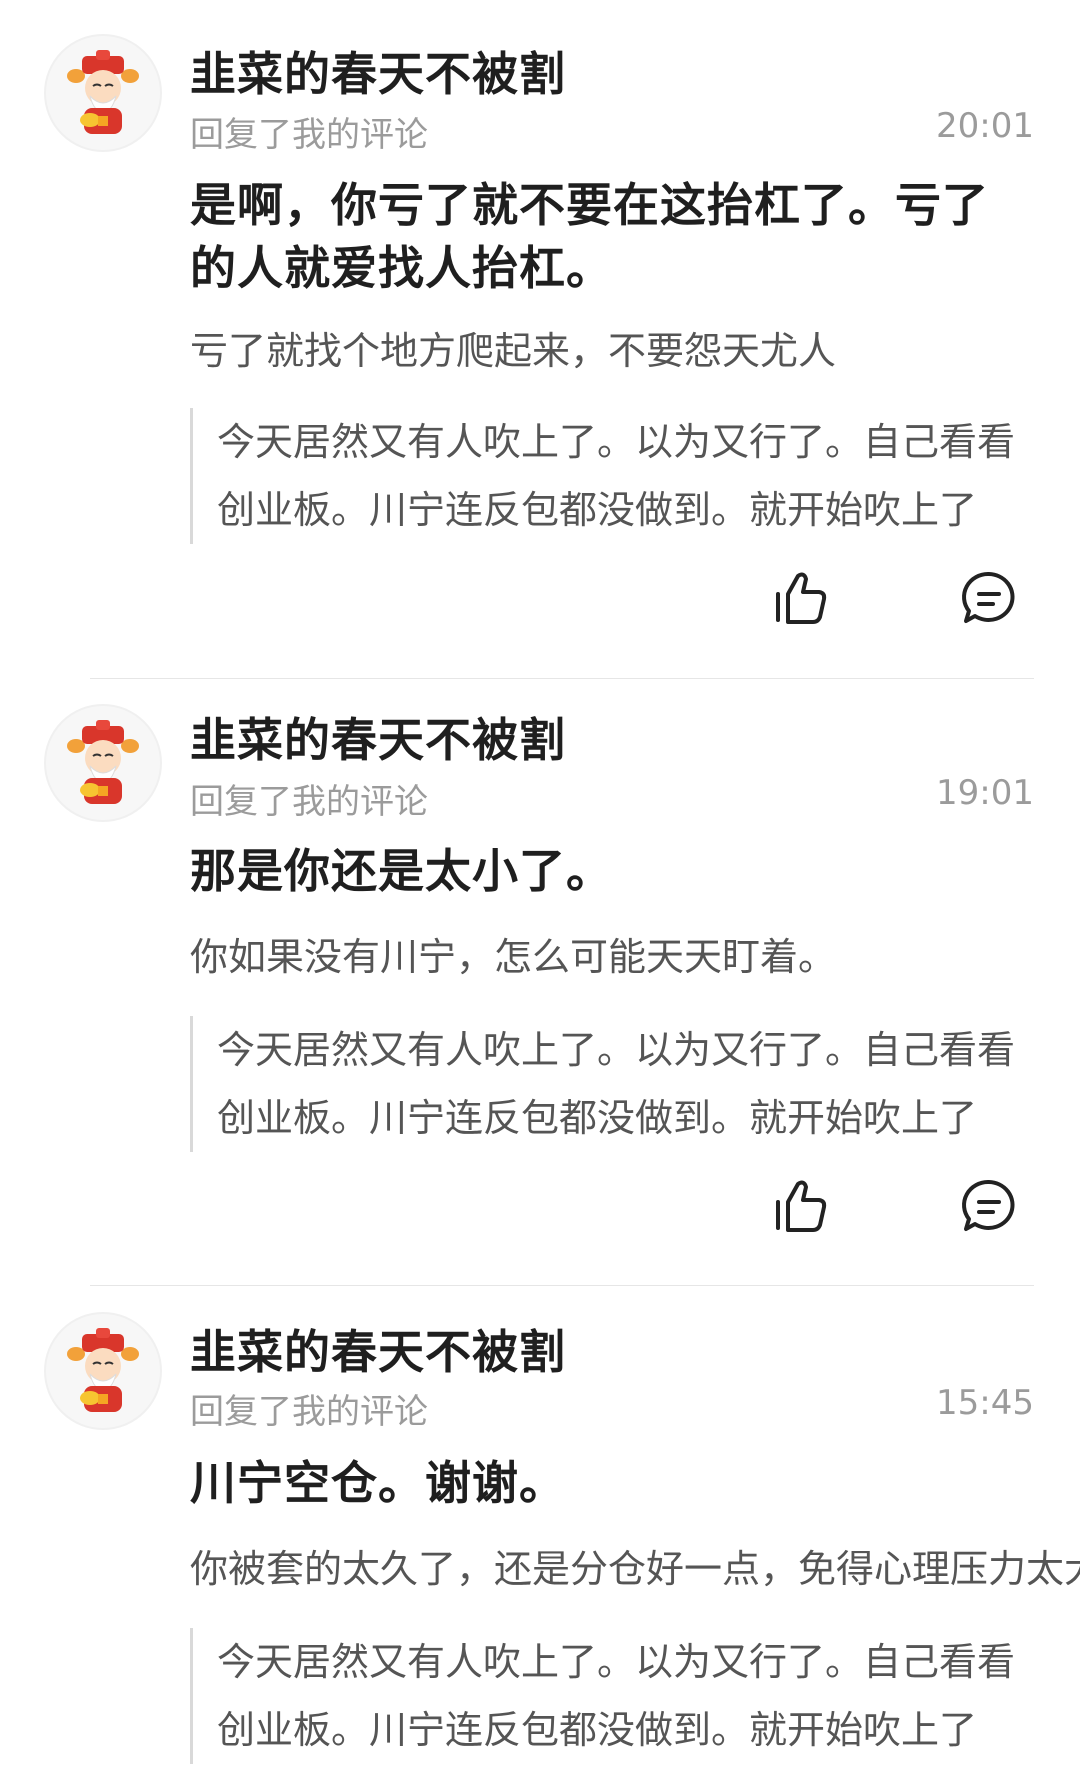  Describe the element at coordinates (513, 957) in the screenshot. I see `secondary-text: 你如果没有川宁，怎么可能天天盯着。` at that location.